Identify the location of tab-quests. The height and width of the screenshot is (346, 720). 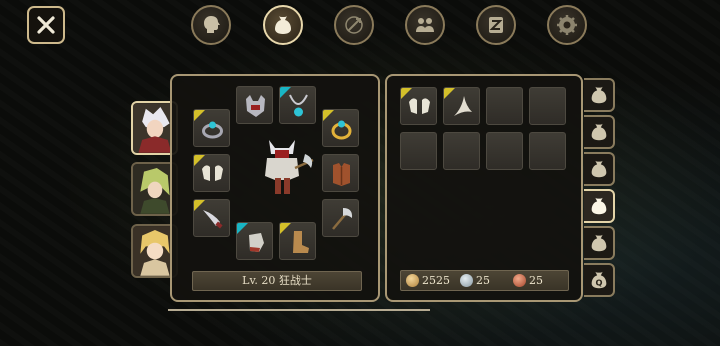
(496, 25).